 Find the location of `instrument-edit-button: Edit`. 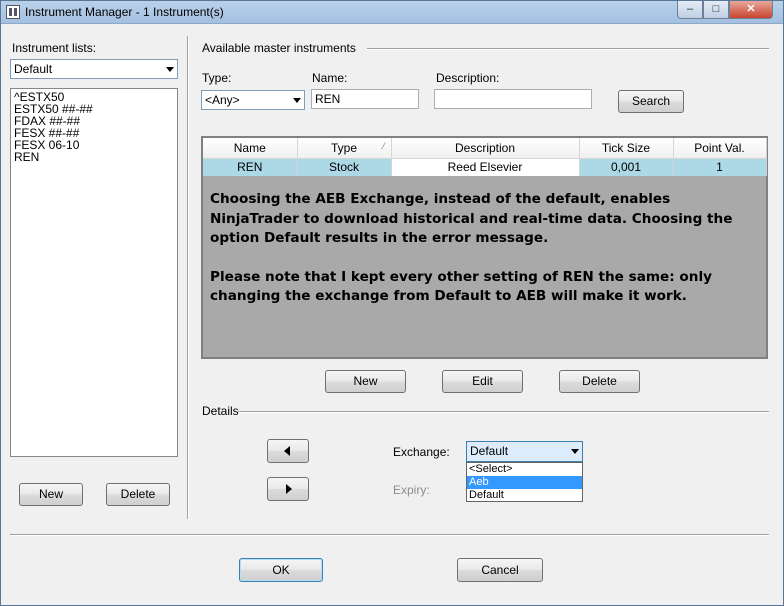

instrument-edit-button: Edit is located at coordinates (482, 381).